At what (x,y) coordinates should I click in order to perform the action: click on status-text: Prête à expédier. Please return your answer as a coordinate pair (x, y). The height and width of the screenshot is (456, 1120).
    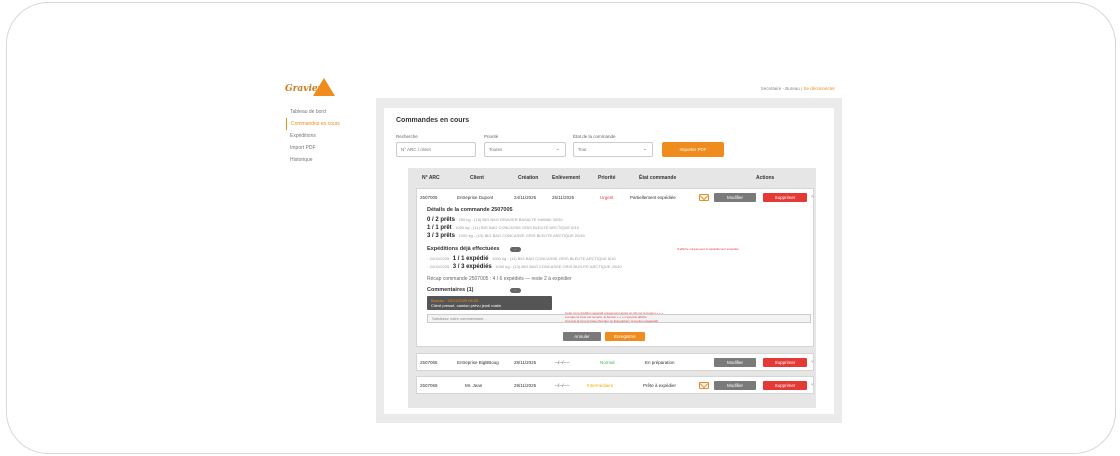
    Looking at the image, I should click on (660, 385).